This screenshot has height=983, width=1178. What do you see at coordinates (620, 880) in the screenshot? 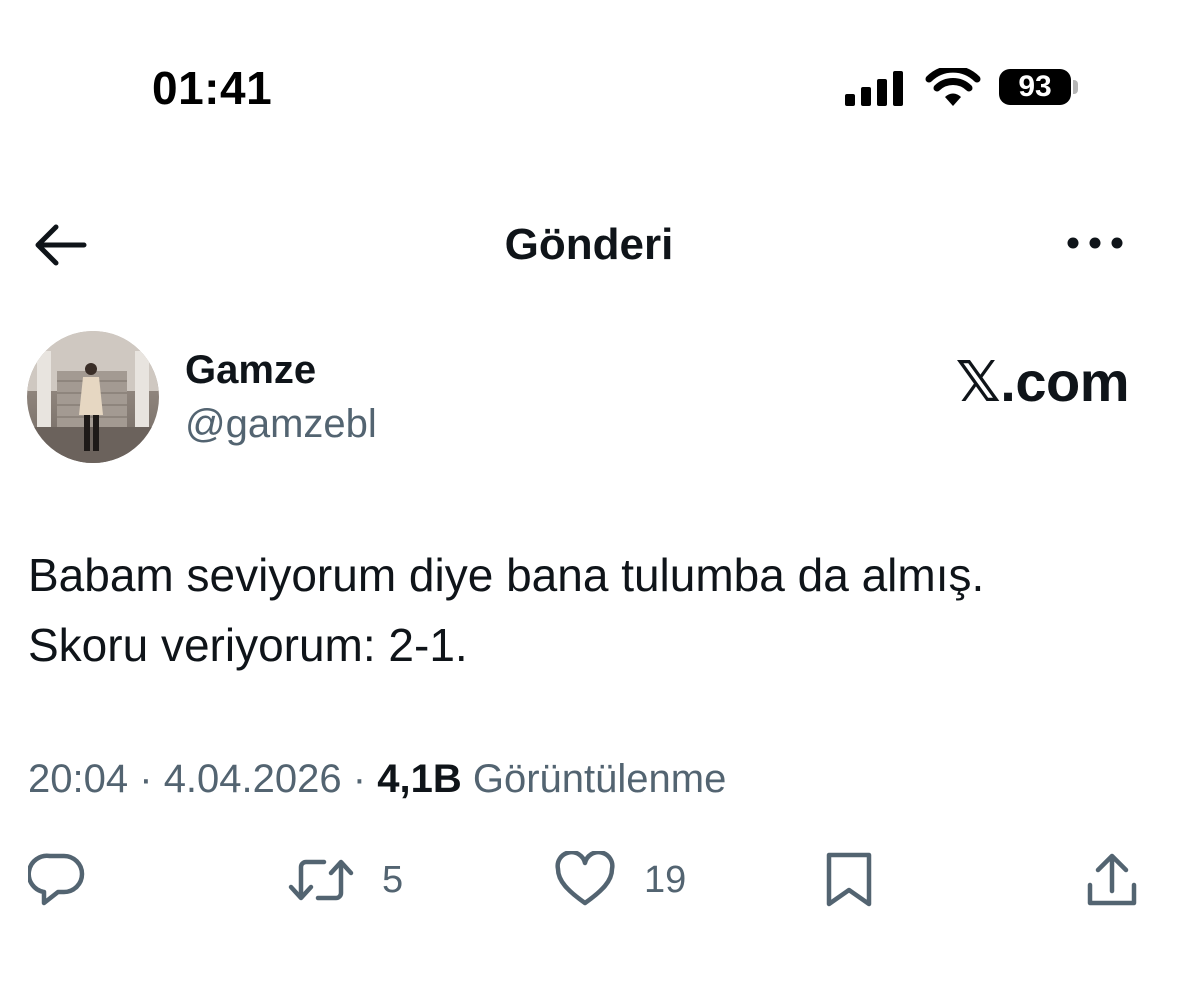
I see `like-button: 19` at bounding box center [620, 880].